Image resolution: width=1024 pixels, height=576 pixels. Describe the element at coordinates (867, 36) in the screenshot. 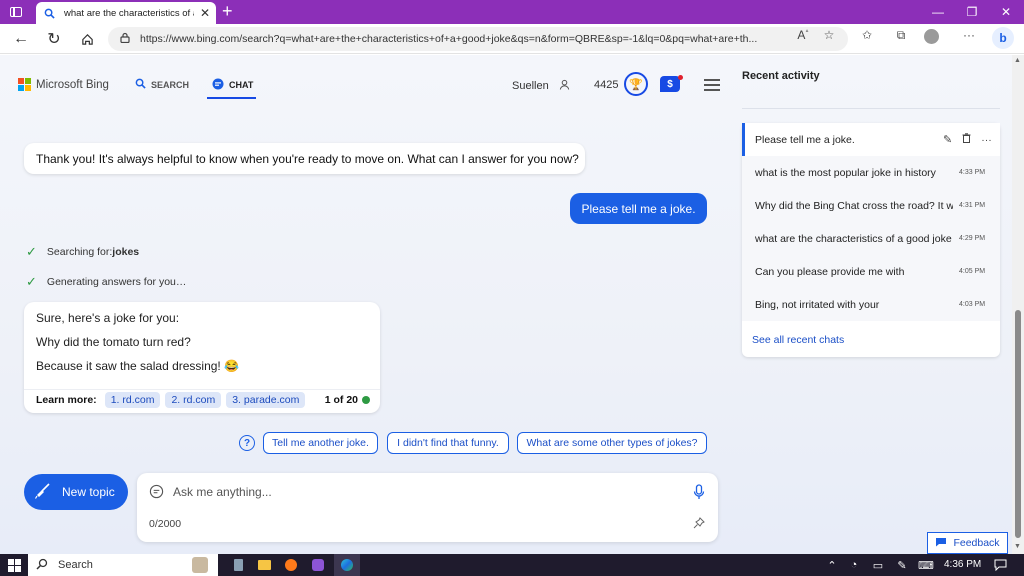

I see `favorites-icon: ✩` at that location.